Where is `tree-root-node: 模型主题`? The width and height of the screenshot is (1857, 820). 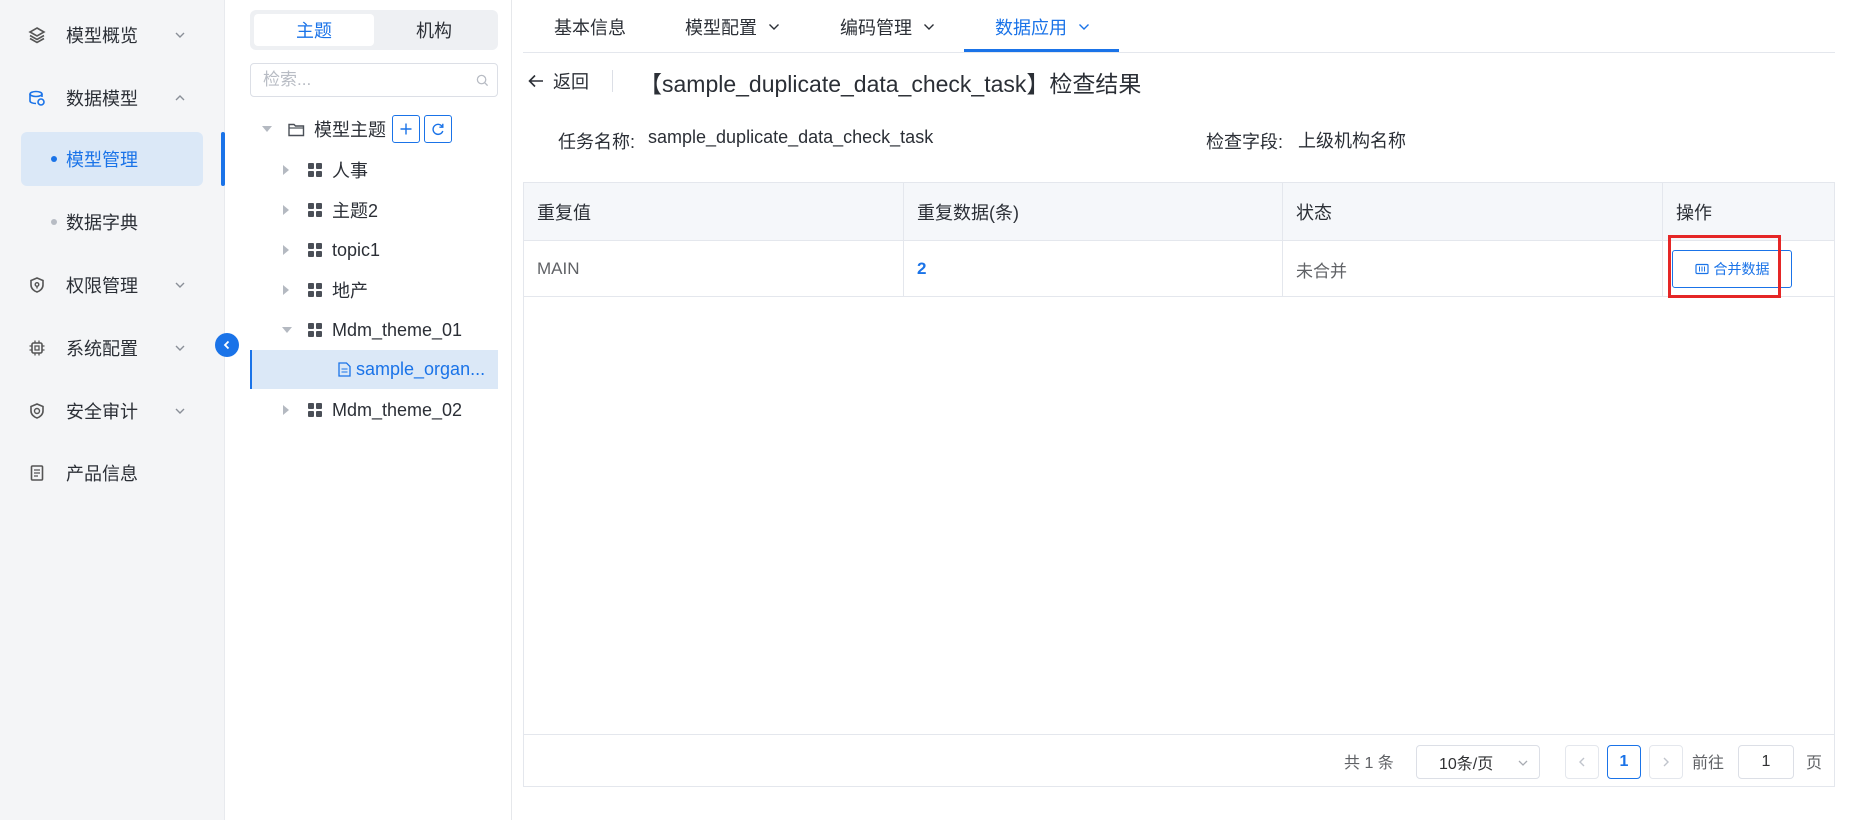 tree-root-node: 模型主题 is located at coordinates (374, 129).